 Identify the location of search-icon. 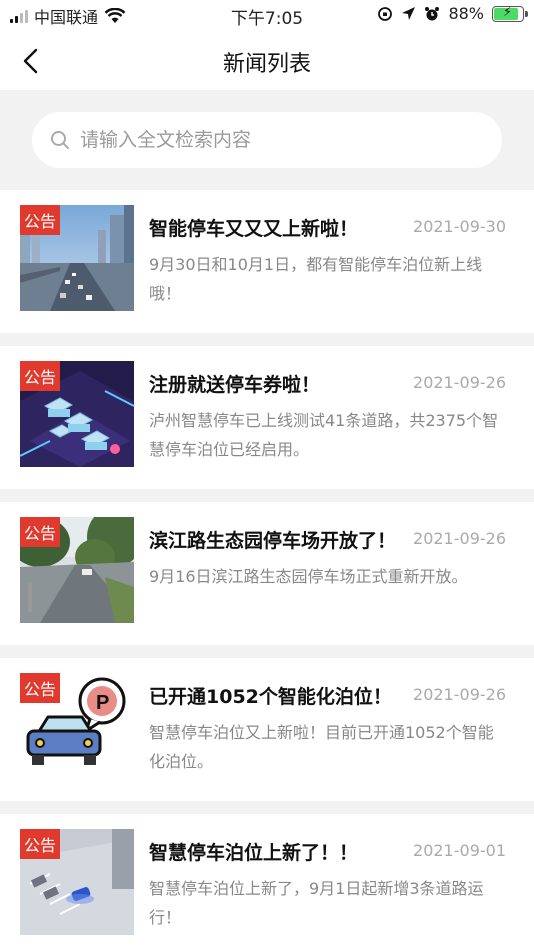
(60, 140).